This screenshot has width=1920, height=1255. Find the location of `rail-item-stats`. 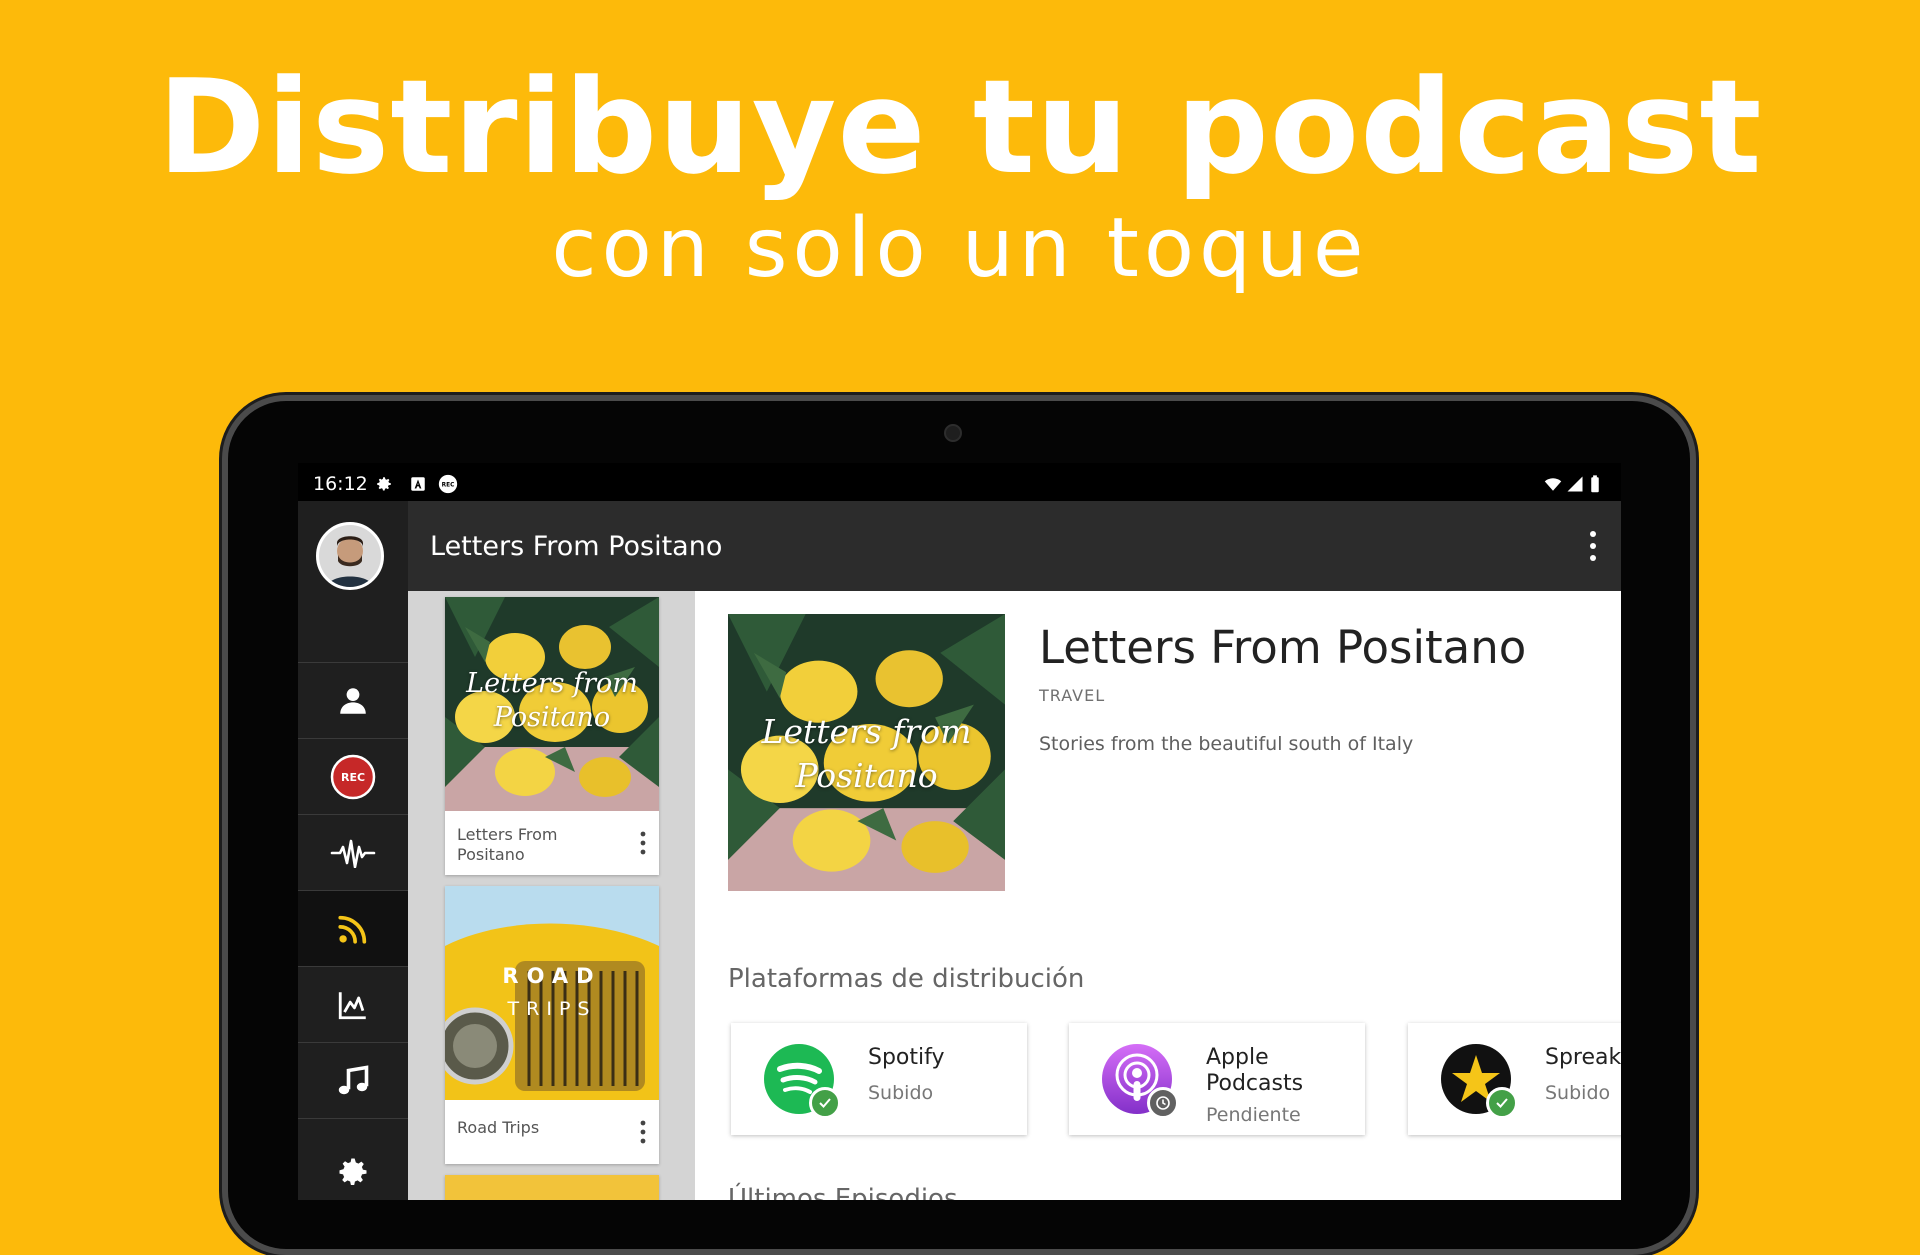

rail-item-stats is located at coordinates (353, 1004).